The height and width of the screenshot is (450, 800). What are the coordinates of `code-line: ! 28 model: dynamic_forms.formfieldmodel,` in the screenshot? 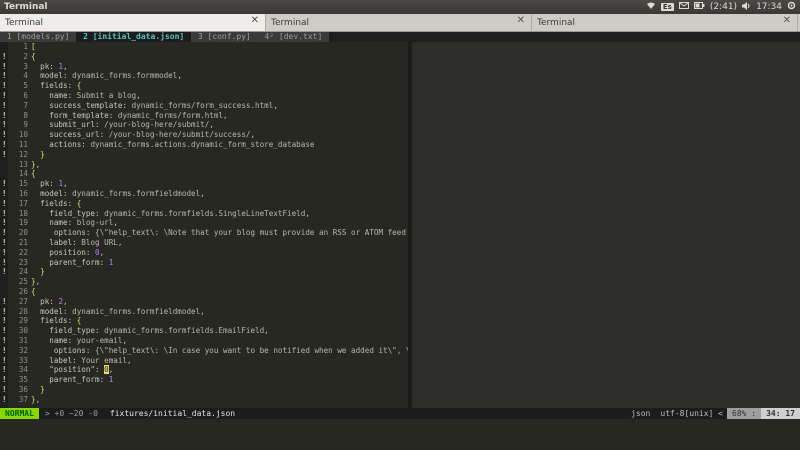 It's located at (204, 312).